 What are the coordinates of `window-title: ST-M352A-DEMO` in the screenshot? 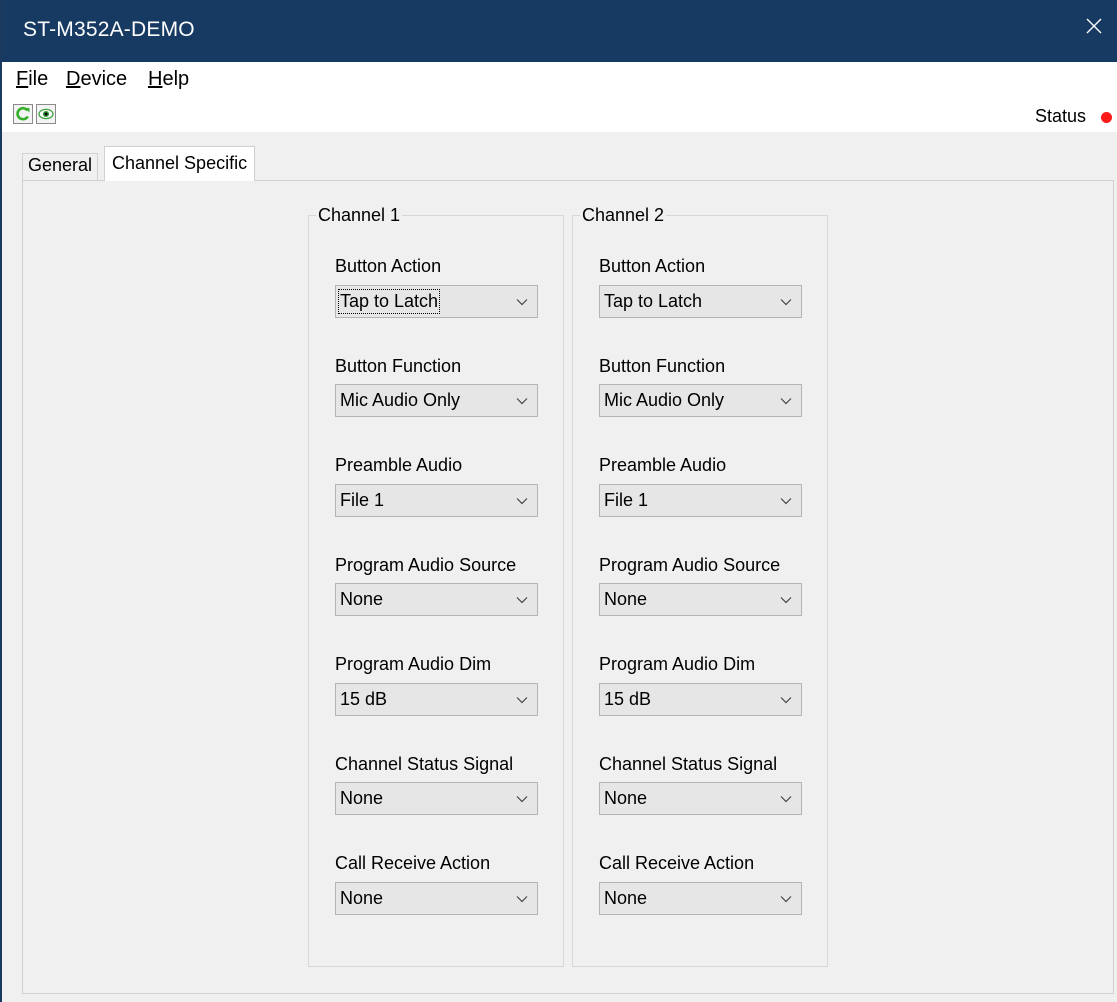 It's located at (109, 29).